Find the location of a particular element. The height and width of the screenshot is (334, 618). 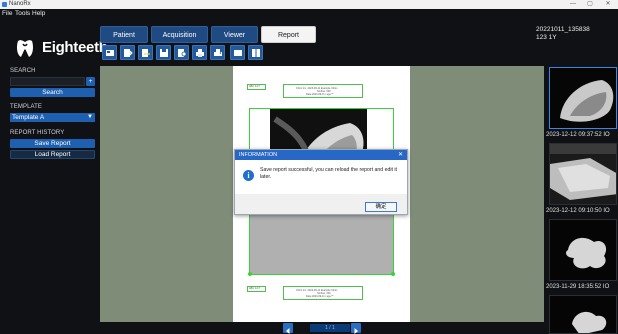

print-alt-button is located at coordinates (217, 52).